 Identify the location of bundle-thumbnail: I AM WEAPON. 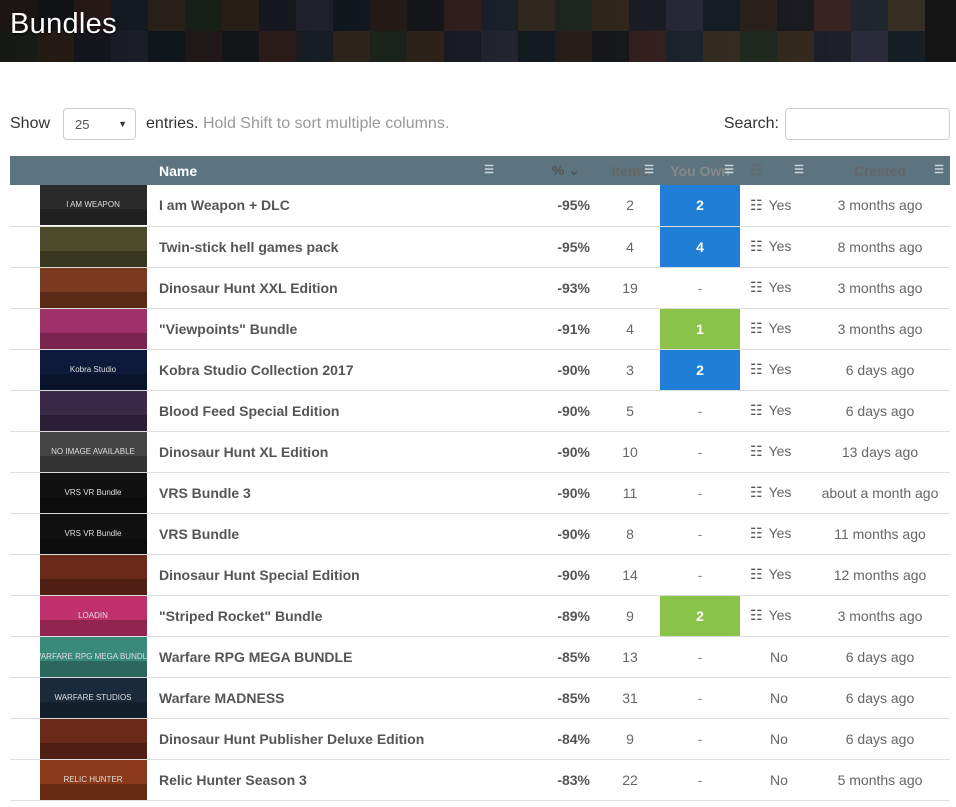
(93, 205).